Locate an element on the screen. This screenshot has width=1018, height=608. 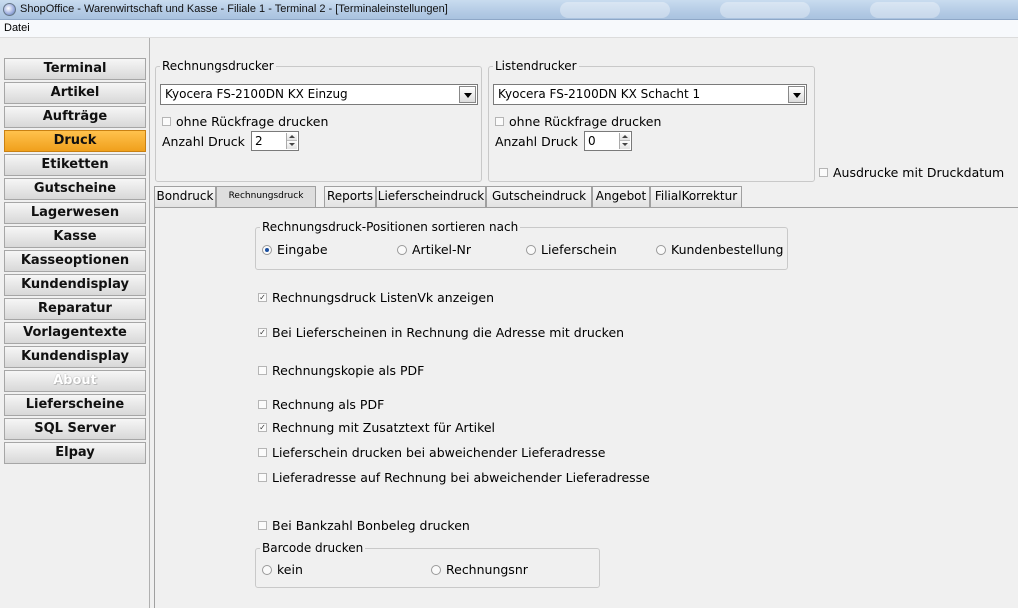
invoice-copies-label: Anzahl Druck is located at coordinates (203, 141).